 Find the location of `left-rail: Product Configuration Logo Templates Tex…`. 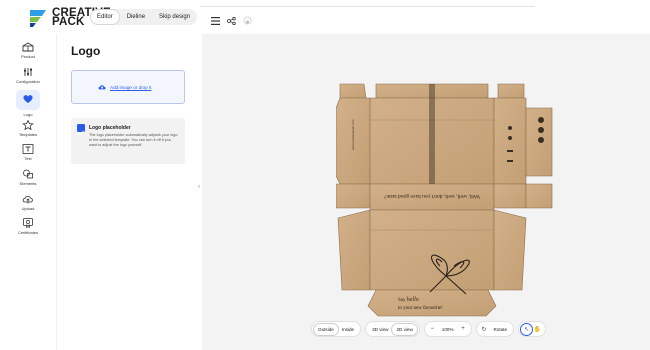

left-rail: Product Configuration Logo Templates Tex… is located at coordinates (28, 192).